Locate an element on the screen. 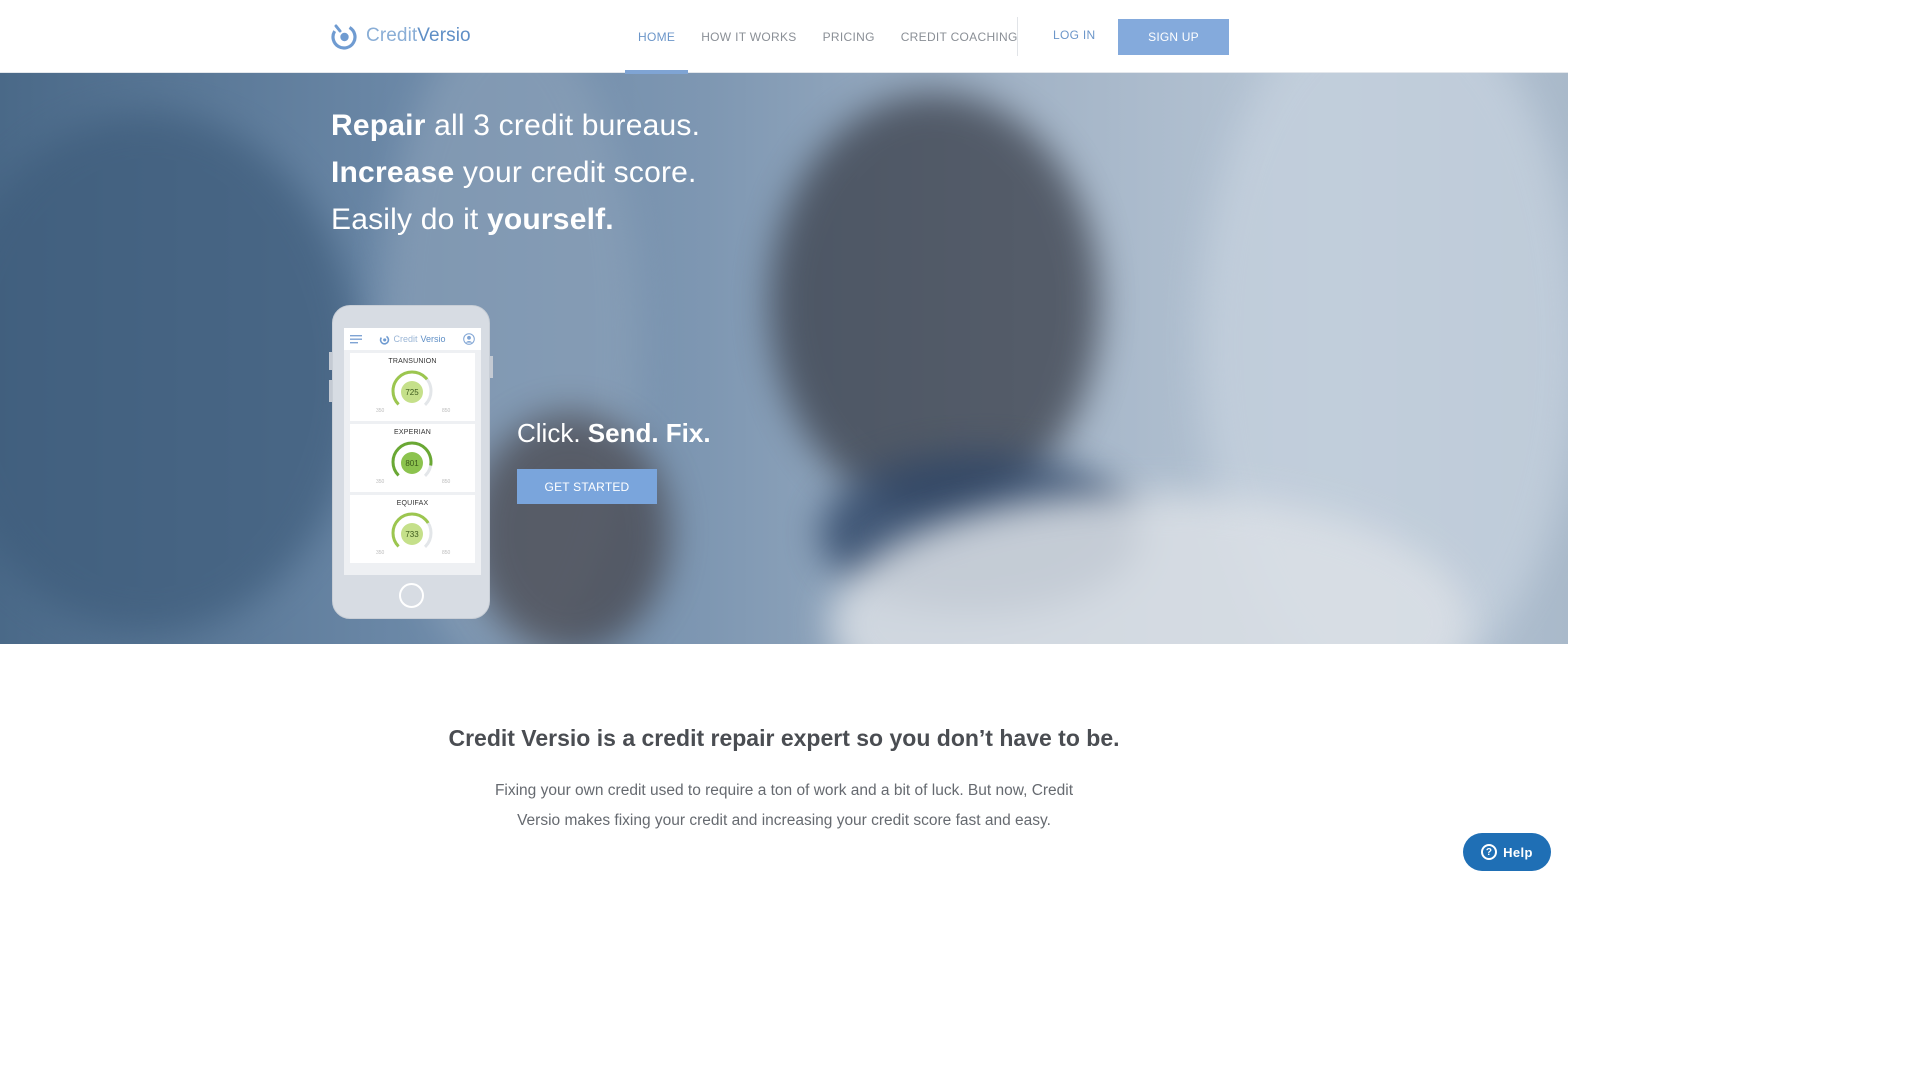  help-label: Help is located at coordinates (1518, 852).